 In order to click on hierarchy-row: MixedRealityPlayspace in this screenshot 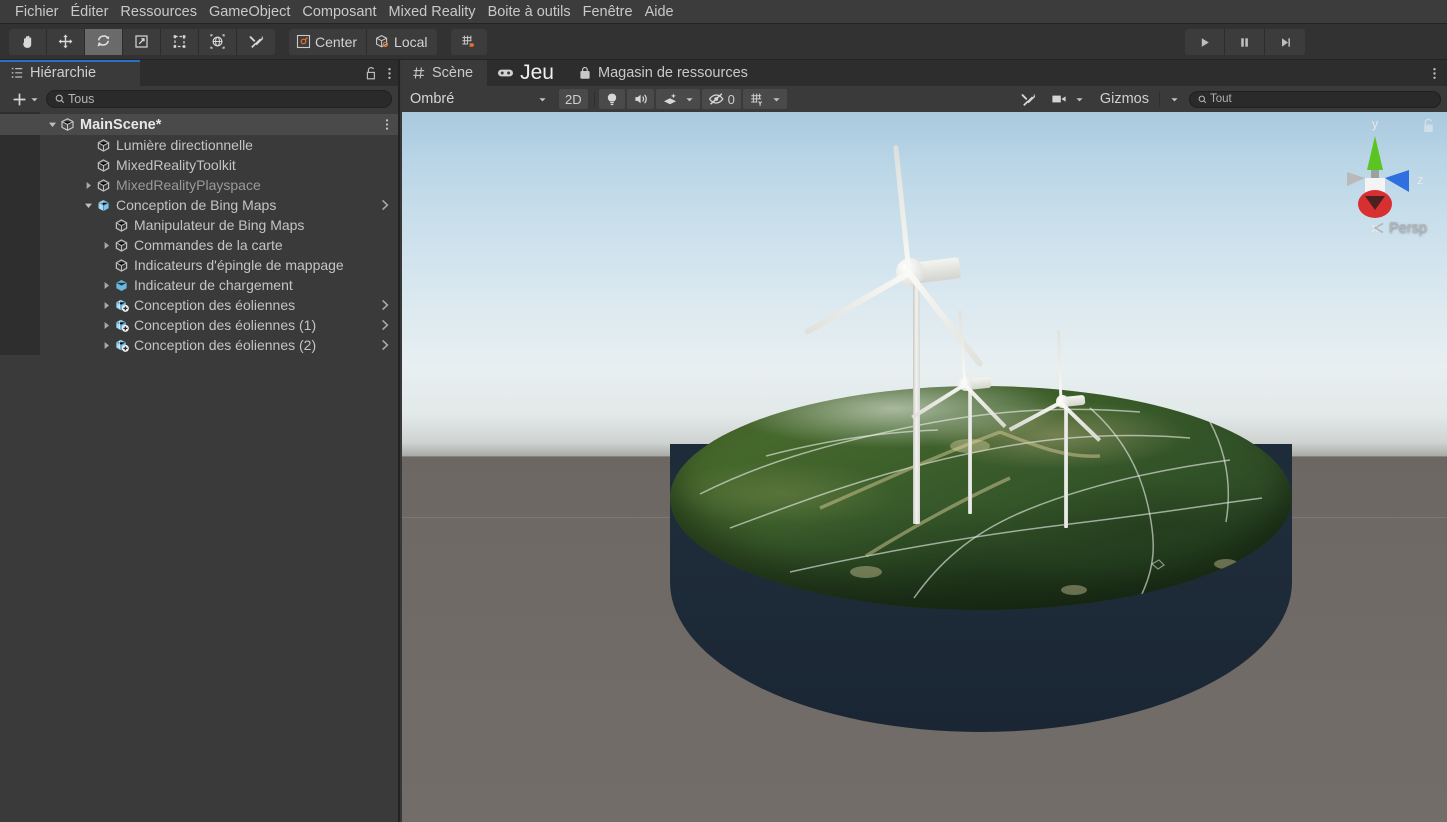, I will do `click(199, 185)`.